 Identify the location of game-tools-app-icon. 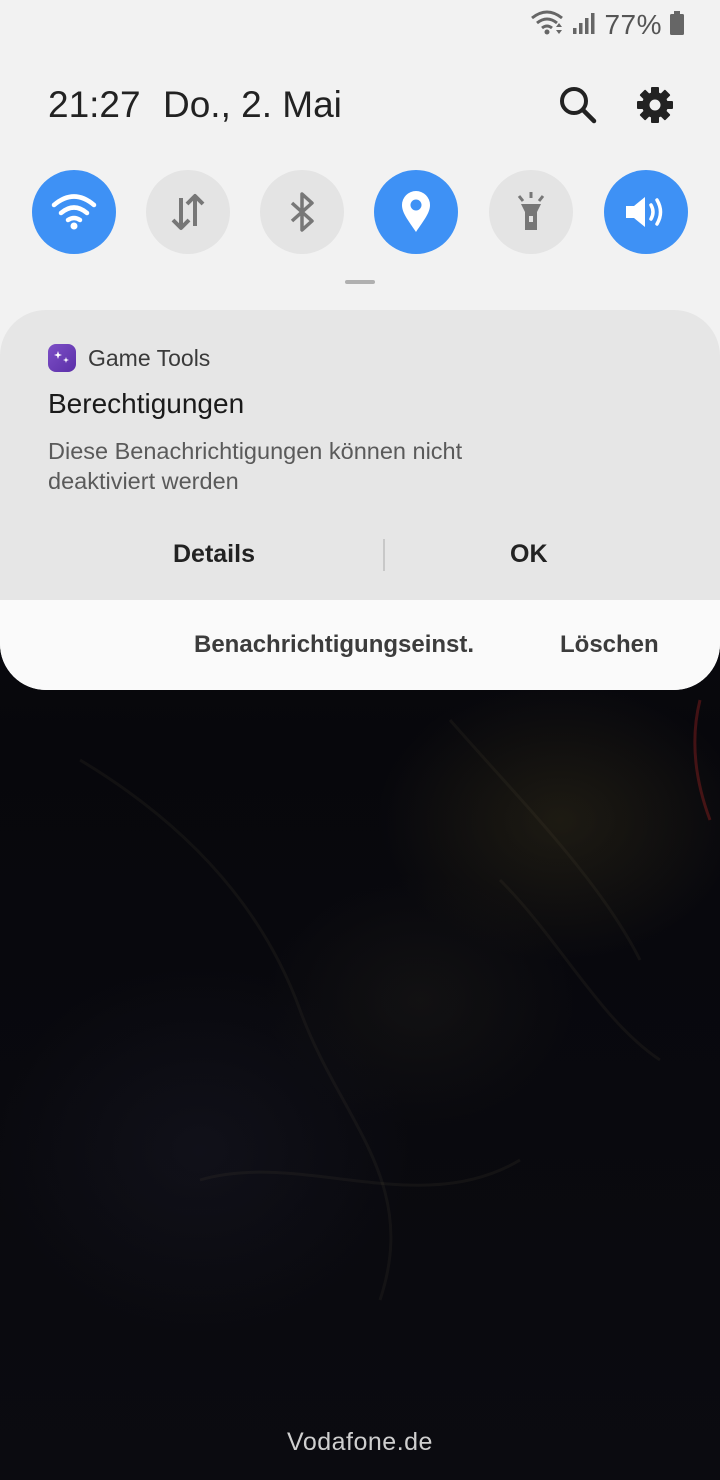
(62, 358).